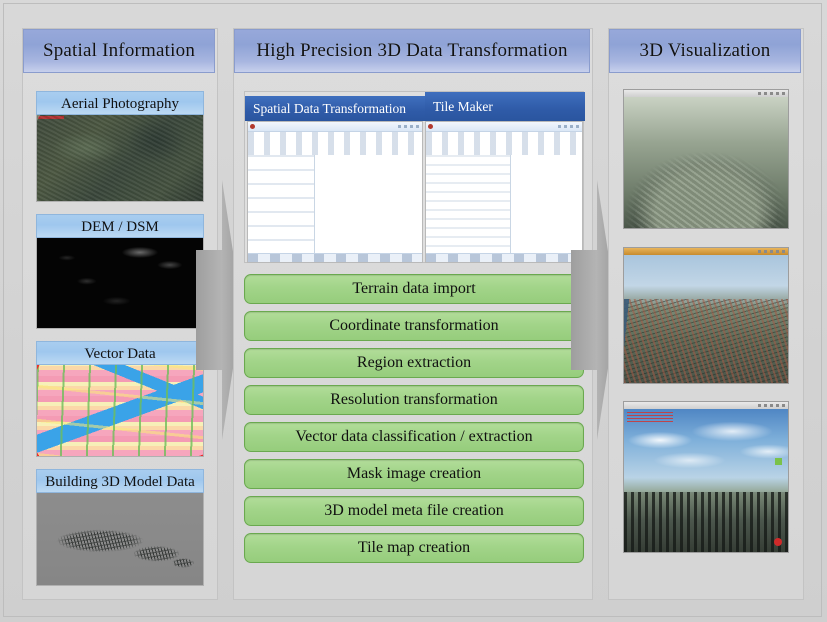 This screenshot has width=827, height=622. What do you see at coordinates (414, 511) in the screenshot?
I see `step-3d-model-meta-file-creation: 3D model meta file creation` at bounding box center [414, 511].